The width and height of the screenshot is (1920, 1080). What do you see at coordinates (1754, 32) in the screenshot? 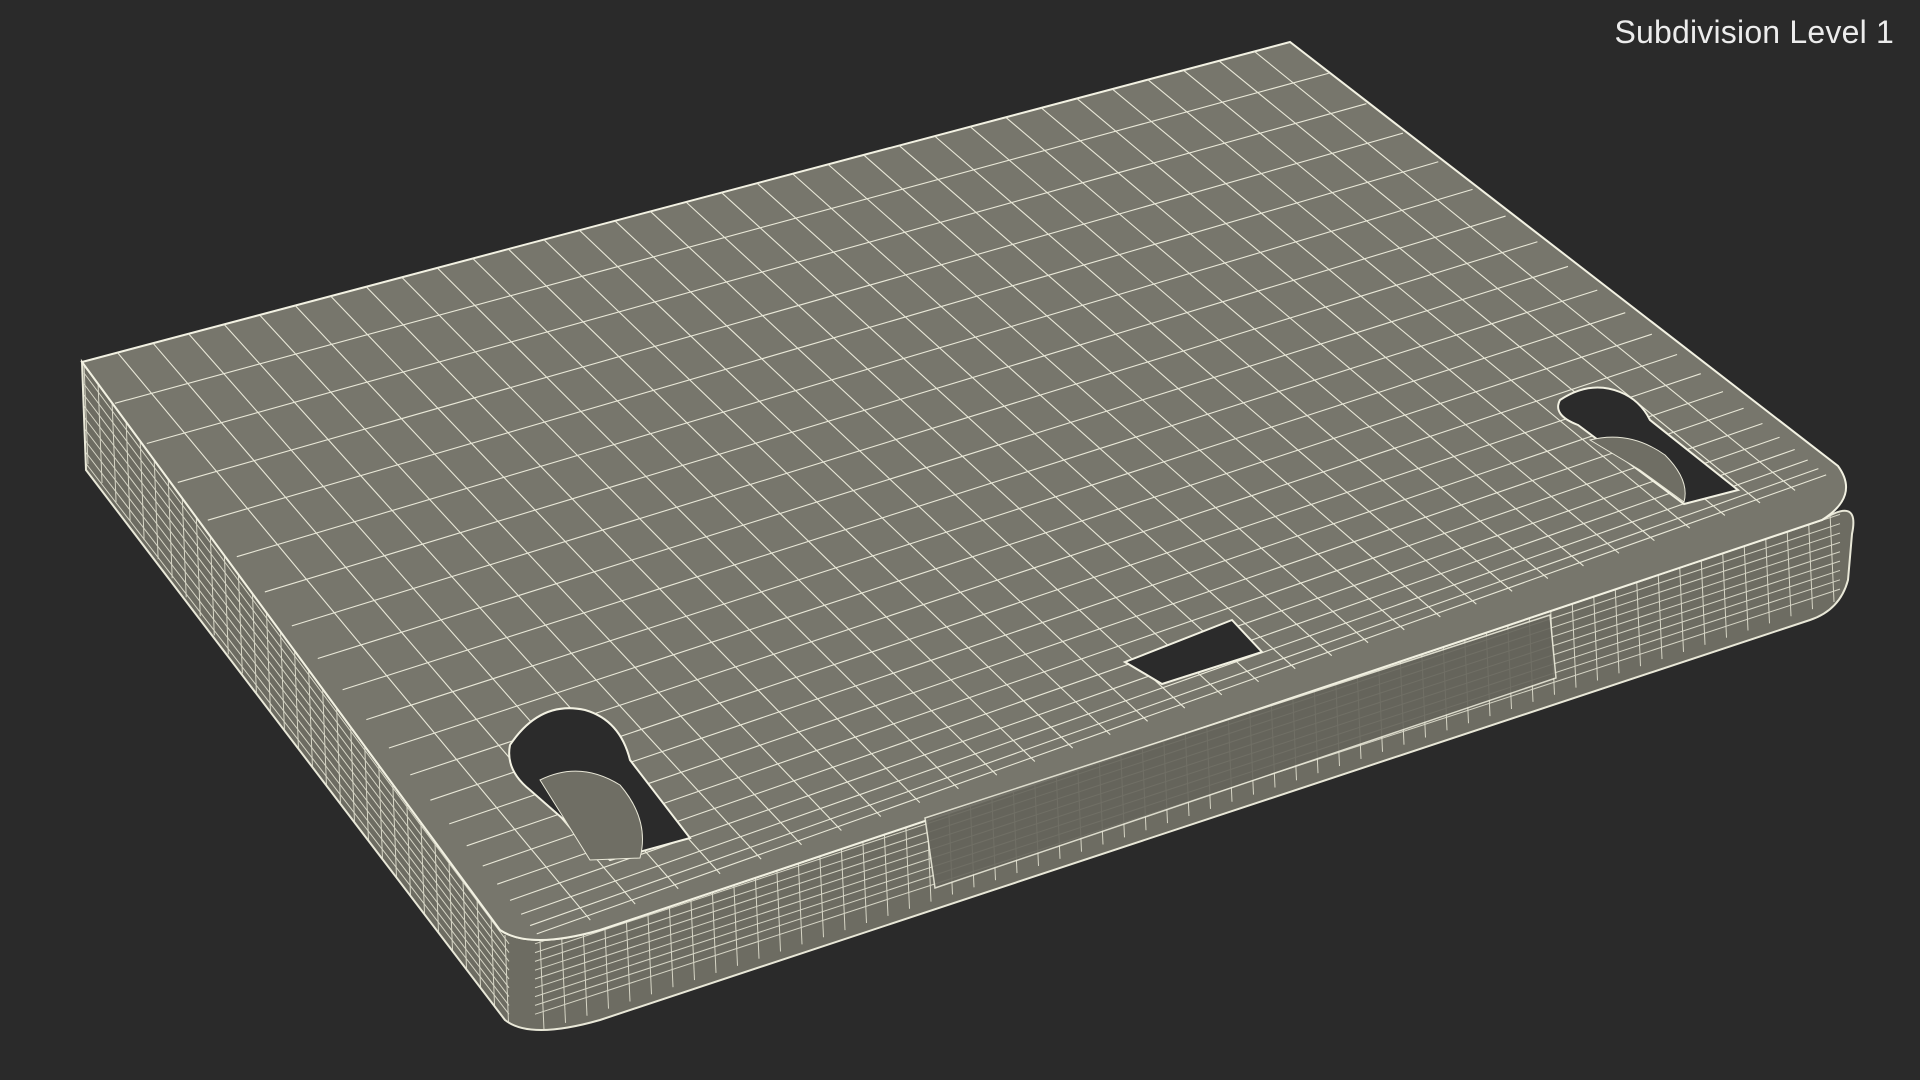
I see `subdivision-level-label: Subdivision Level 1` at bounding box center [1754, 32].